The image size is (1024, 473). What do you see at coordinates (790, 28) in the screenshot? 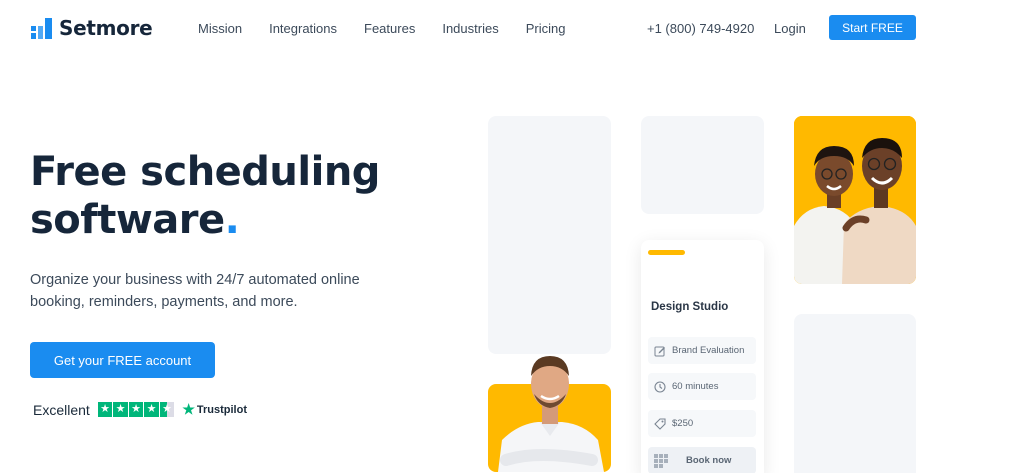
I see `login-link: Login` at bounding box center [790, 28].